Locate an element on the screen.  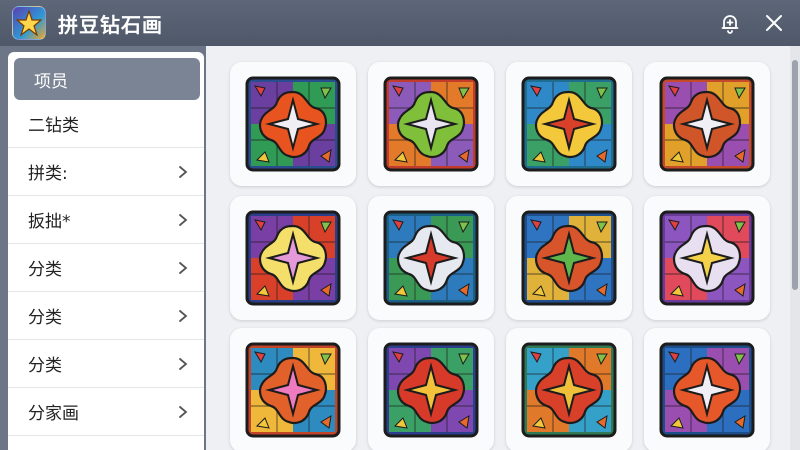
title-bar: 拼豆钻石画 is located at coordinates (400, 23).